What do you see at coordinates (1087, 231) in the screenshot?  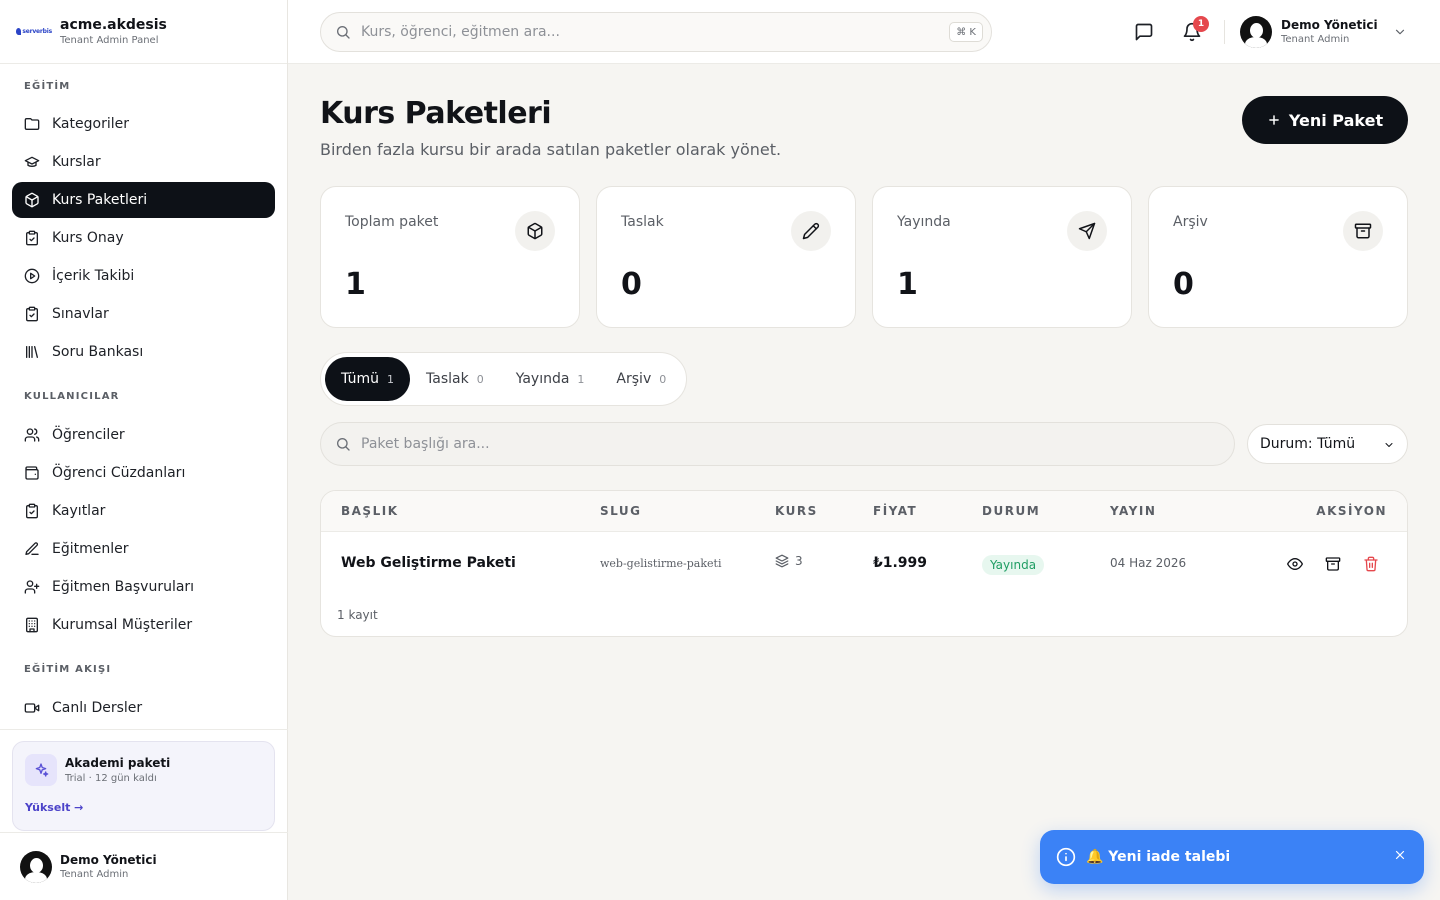 I see `send-icon` at bounding box center [1087, 231].